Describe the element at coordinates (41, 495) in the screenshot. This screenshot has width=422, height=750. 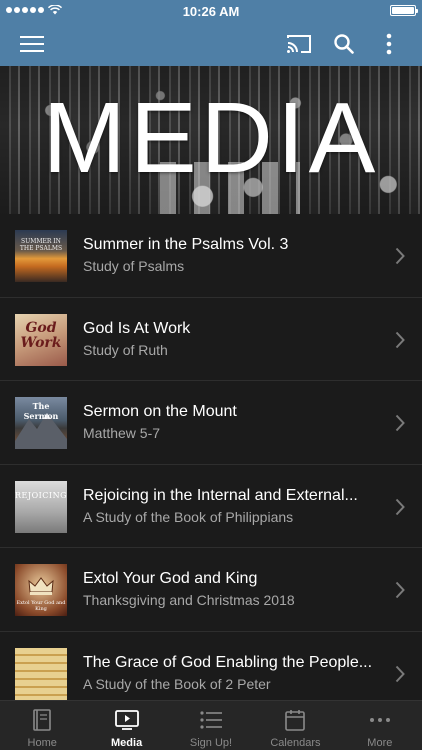
I see `thumbnail-text: REJOICING` at that location.